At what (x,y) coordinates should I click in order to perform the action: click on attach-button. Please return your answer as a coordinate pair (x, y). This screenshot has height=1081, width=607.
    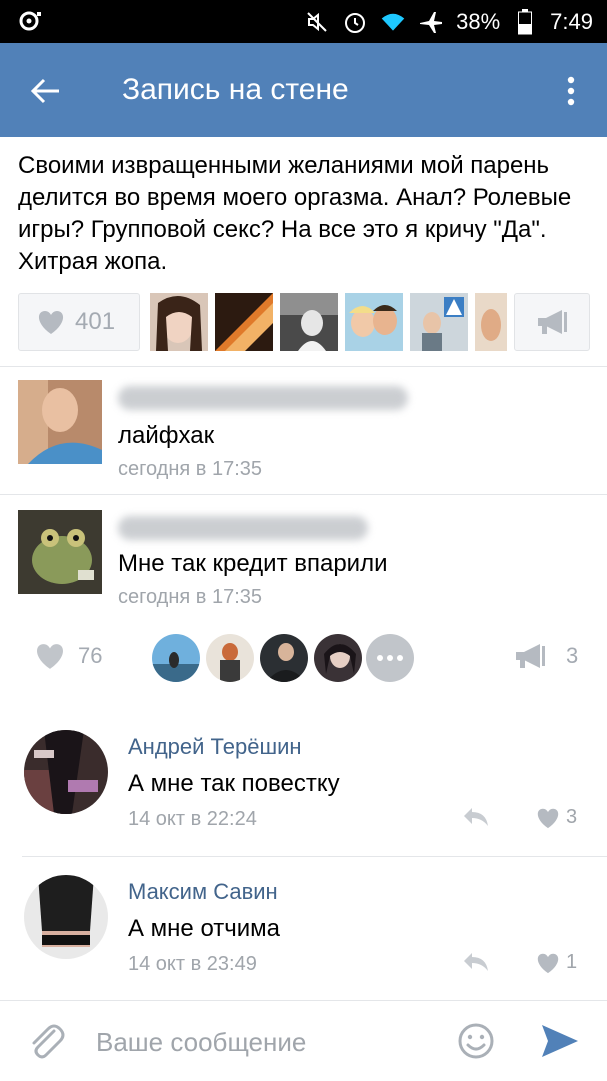
    Looking at the image, I should click on (46, 1041).